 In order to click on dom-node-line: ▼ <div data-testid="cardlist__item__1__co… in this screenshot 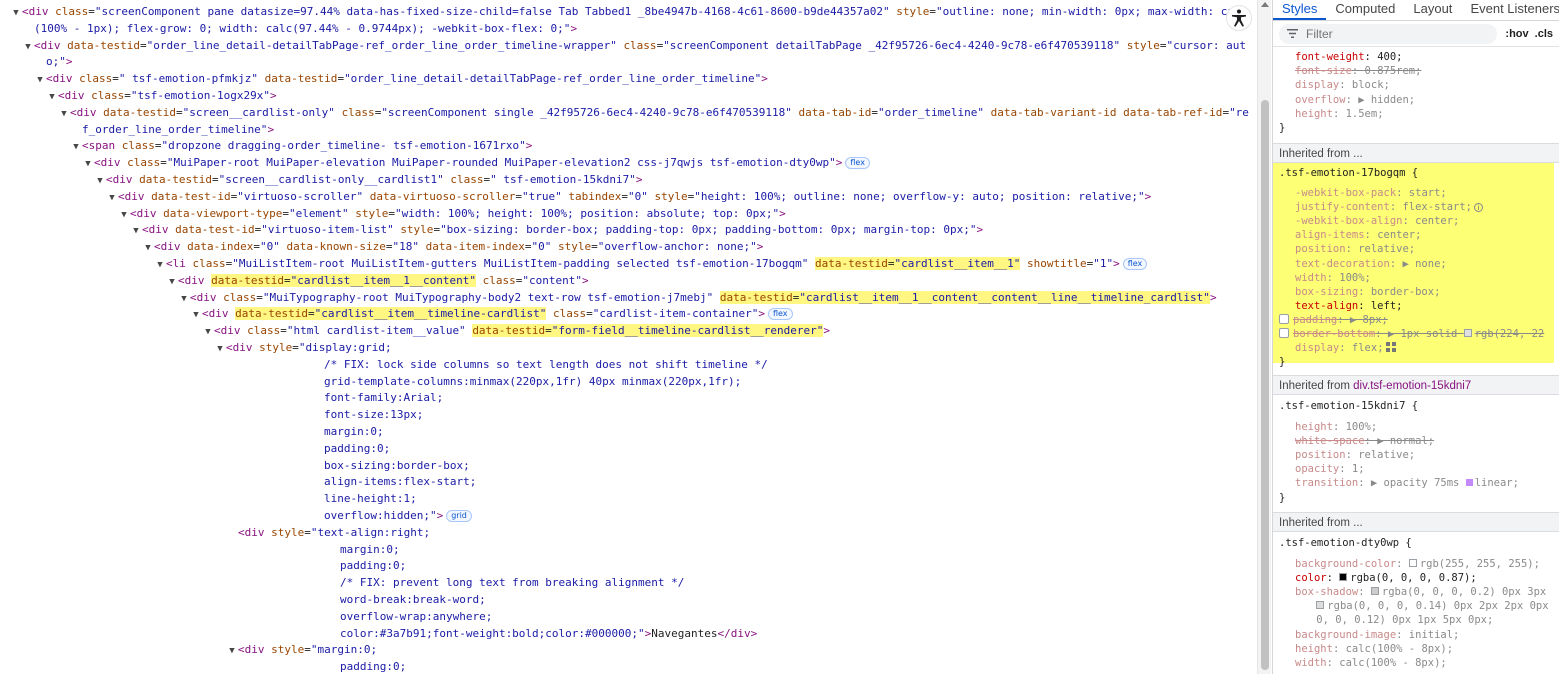, I will do `click(628, 280)`.